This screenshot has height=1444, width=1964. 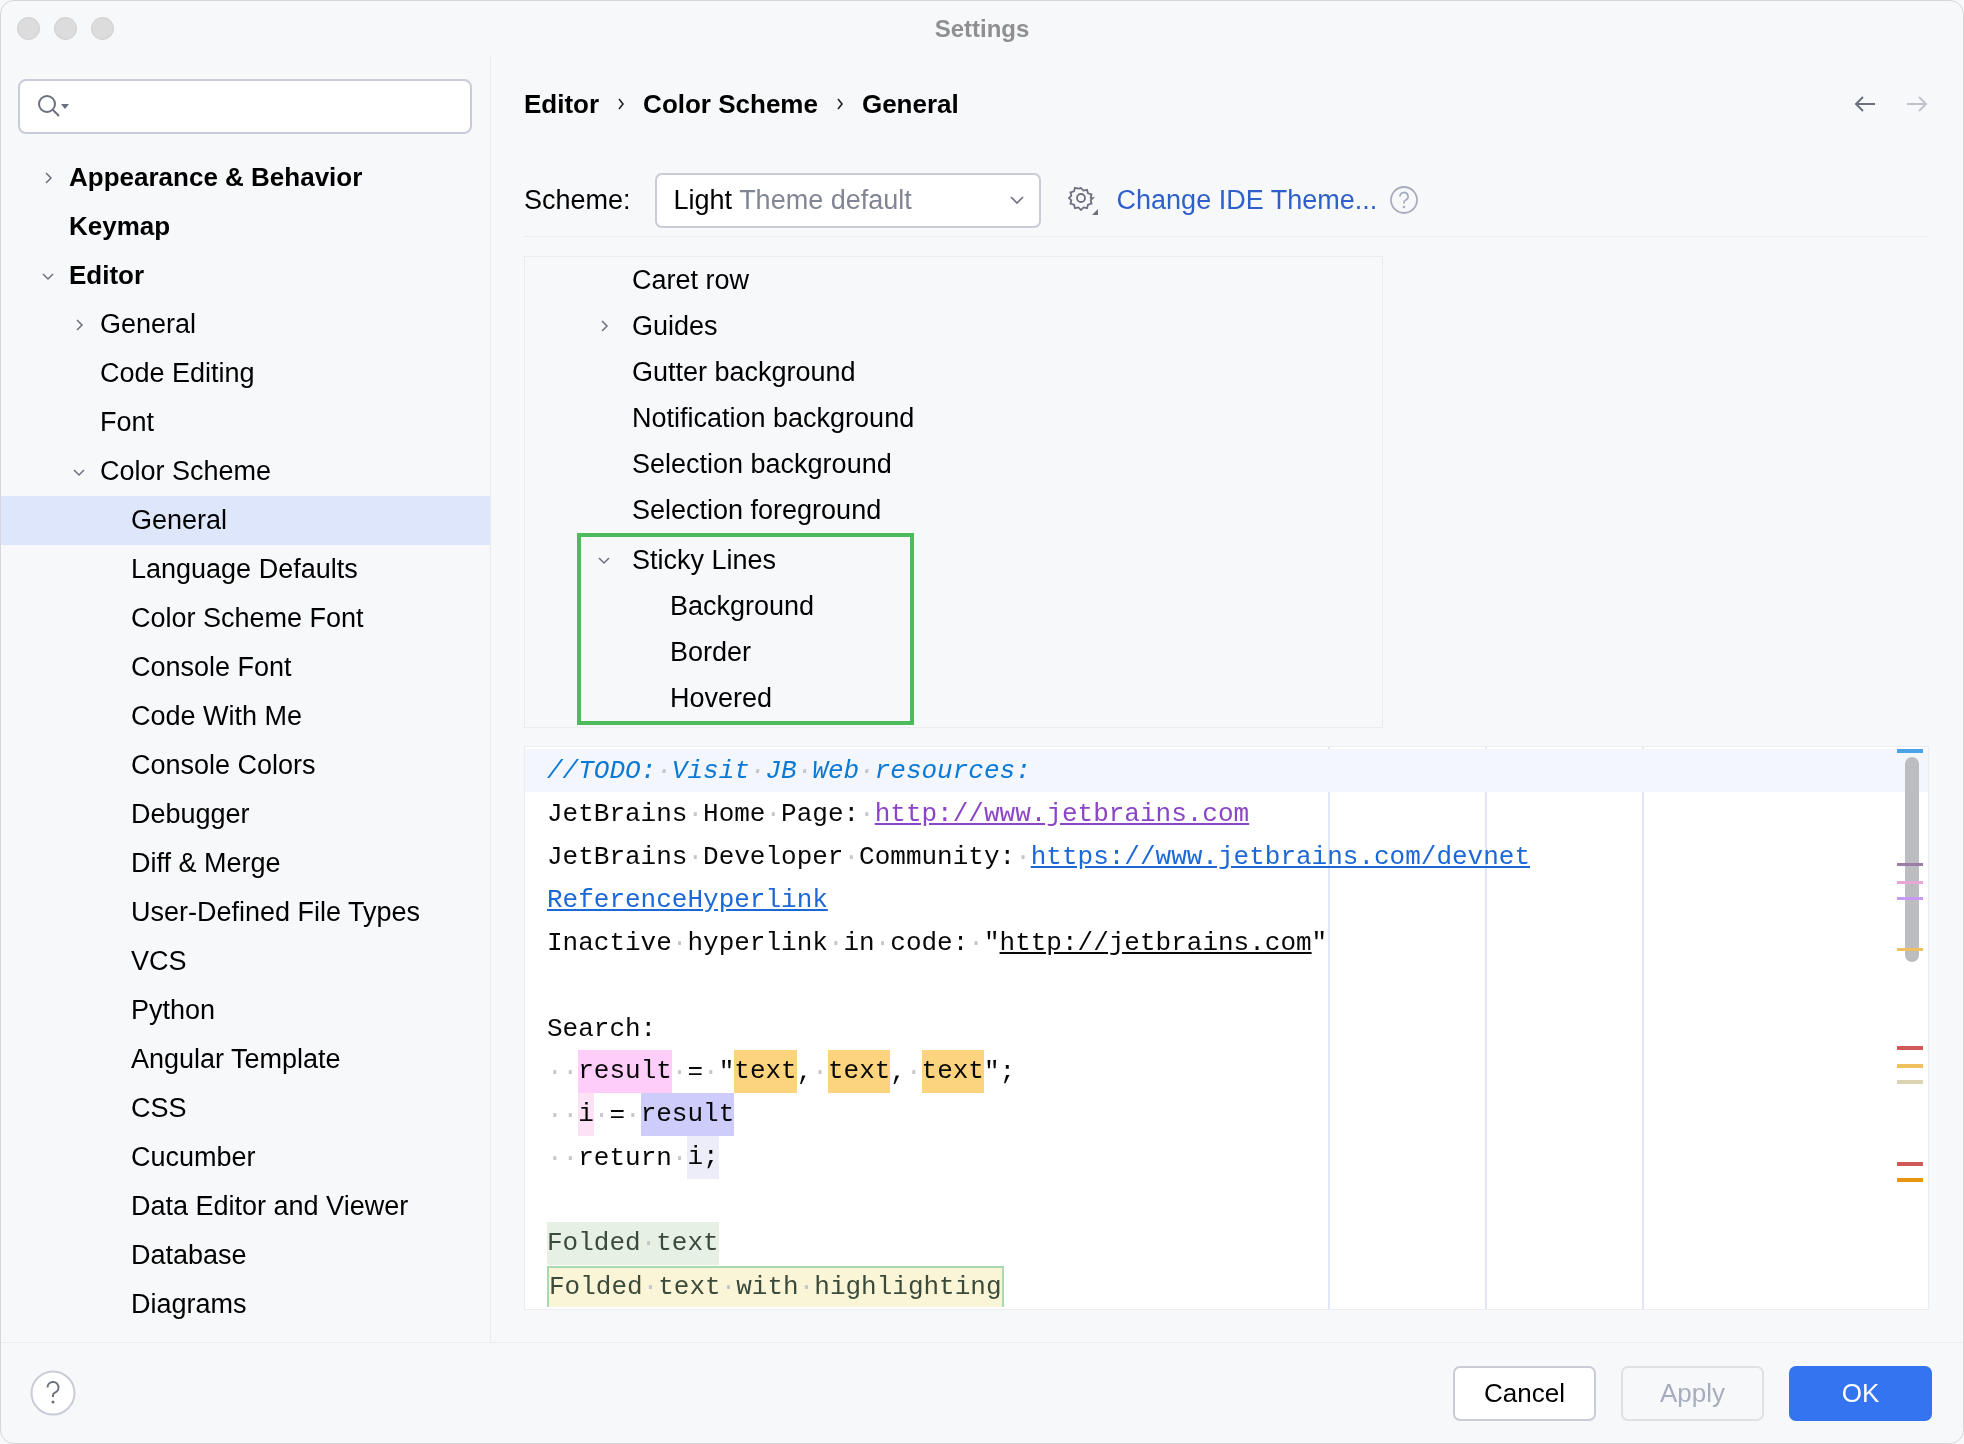 What do you see at coordinates (245, 1059) in the screenshot?
I see `sidebar-item: Angular Template` at bounding box center [245, 1059].